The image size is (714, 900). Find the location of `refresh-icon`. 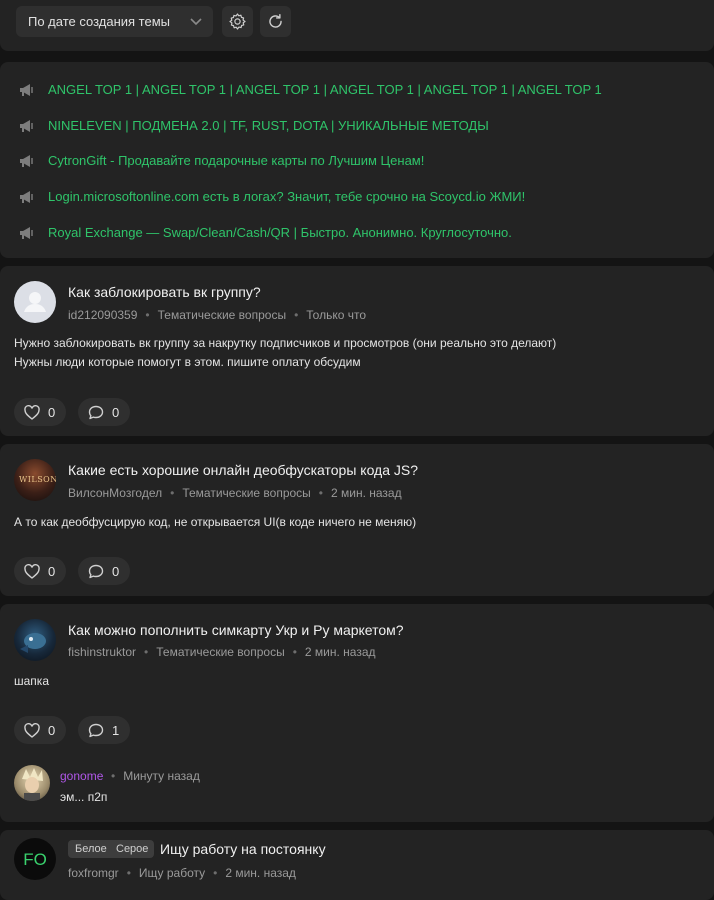

refresh-icon is located at coordinates (275, 21).